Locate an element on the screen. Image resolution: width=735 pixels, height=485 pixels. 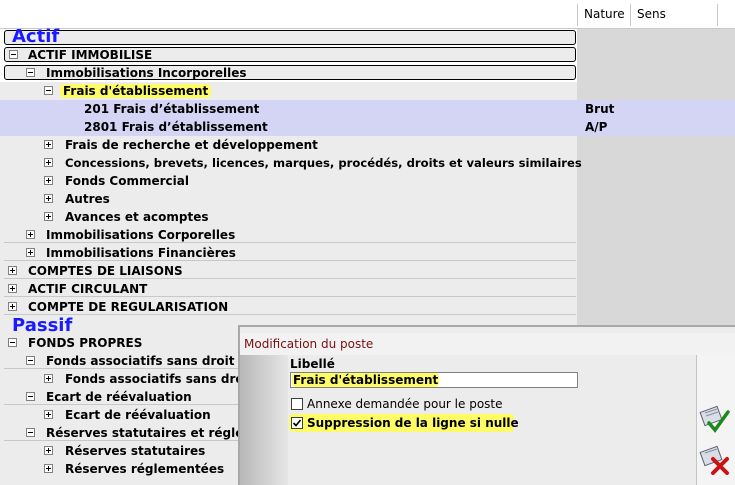
tree-label: COMPTE DE REGULARISATION is located at coordinates (128, 307).